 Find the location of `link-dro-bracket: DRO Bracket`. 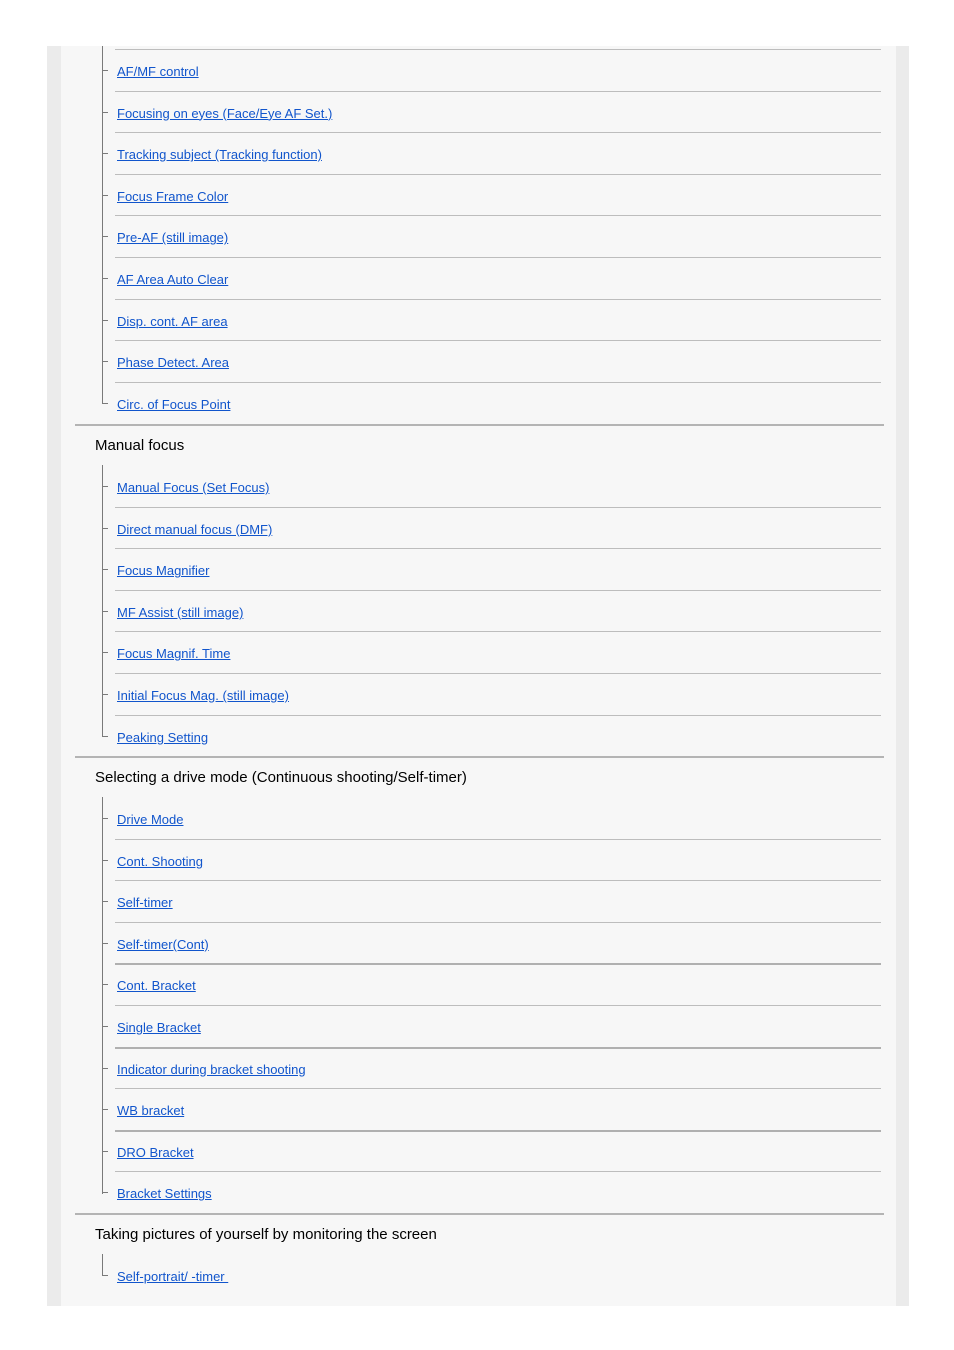

link-dro-bracket: DRO Bracket is located at coordinates (155, 1152).